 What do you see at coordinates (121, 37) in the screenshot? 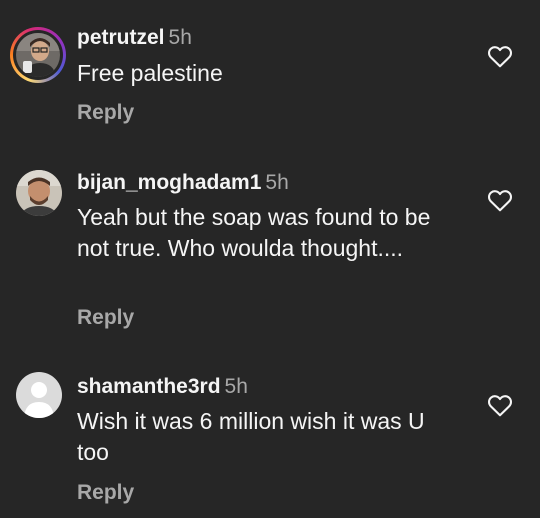
I see `username: petrutzel` at bounding box center [121, 37].